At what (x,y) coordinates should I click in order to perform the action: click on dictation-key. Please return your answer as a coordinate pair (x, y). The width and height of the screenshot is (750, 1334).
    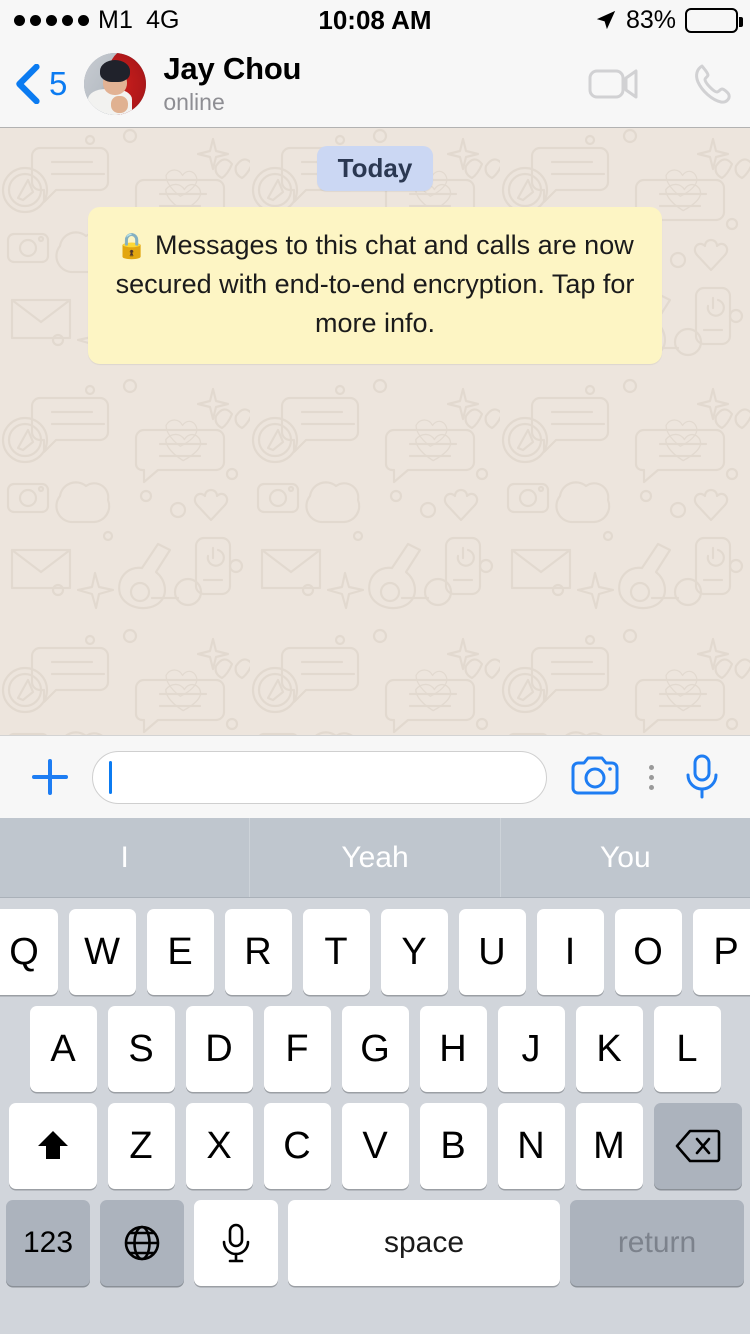
    Looking at the image, I should click on (236, 1243).